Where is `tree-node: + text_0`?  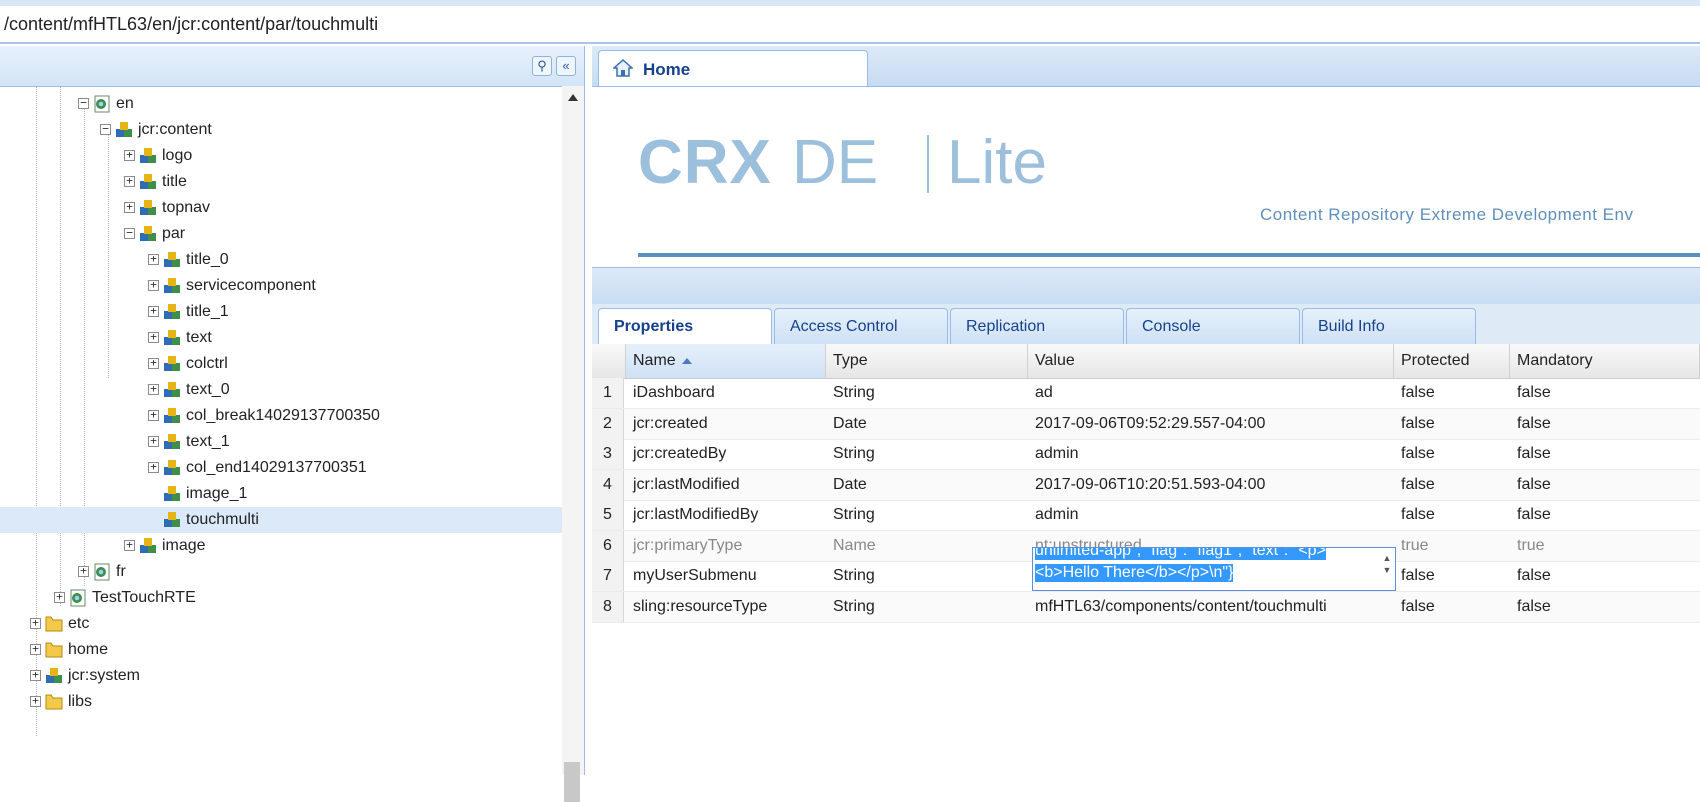 tree-node: + text_0 is located at coordinates (281, 390).